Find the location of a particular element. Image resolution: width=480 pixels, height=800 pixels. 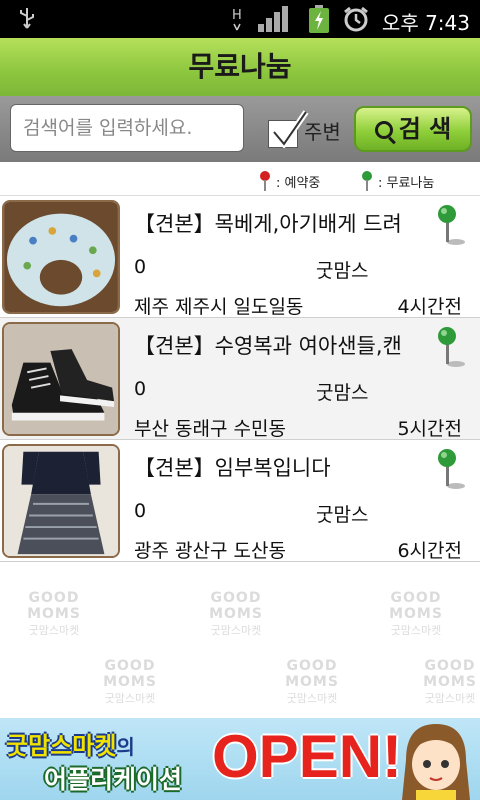

legend-free-label: : 무료나눔 is located at coordinates (406, 183).